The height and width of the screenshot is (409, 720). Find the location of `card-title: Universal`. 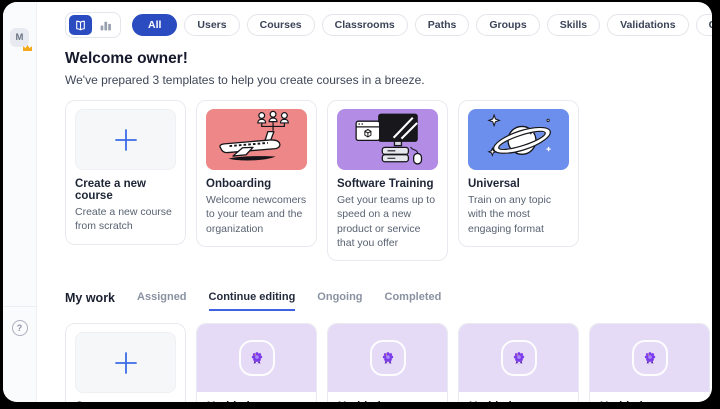

card-title: Universal is located at coordinates (494, 184).